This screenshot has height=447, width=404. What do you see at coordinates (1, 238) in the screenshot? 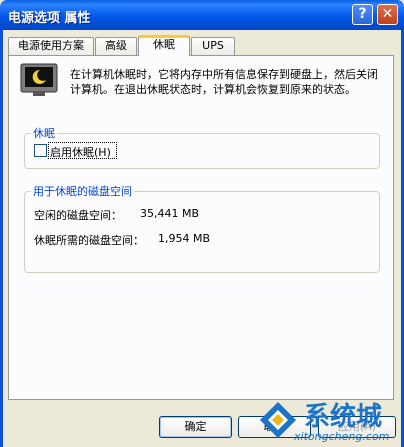
I see `window-frame-left` at bounding box center [1, 238].